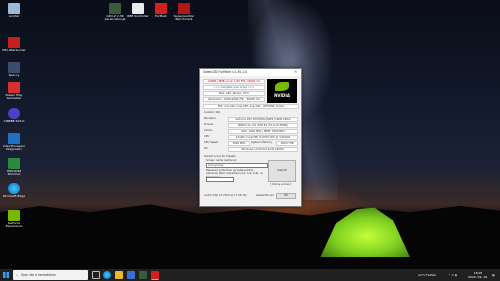 The image size is (500, 281). What do you see at coordinates (225, 72) in the screenshot?
I see `dialog-title: Geeks3D FurMark v1.30.1.0` at bounding box center [225, 72].